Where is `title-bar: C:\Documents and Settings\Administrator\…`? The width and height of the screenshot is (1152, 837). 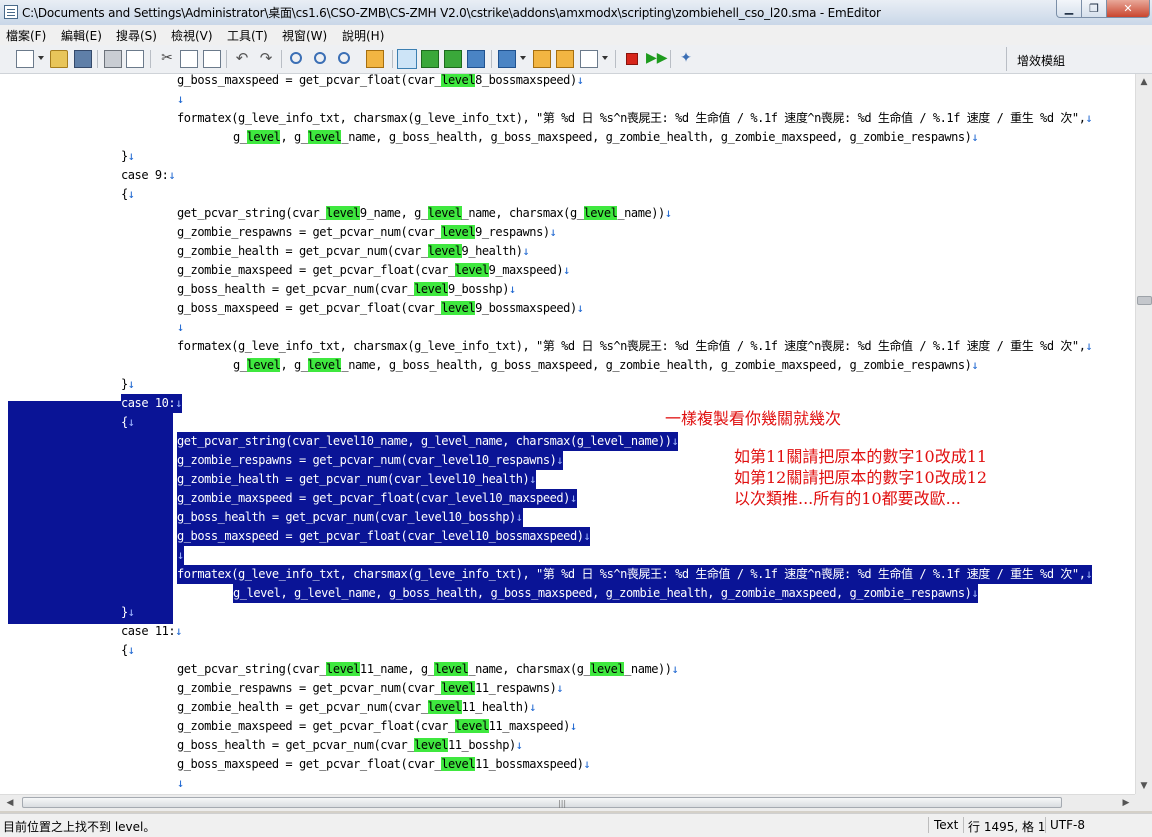 title-bar: C:\Documents and Settings\Administrator\… is located at coordinates (576, 13).